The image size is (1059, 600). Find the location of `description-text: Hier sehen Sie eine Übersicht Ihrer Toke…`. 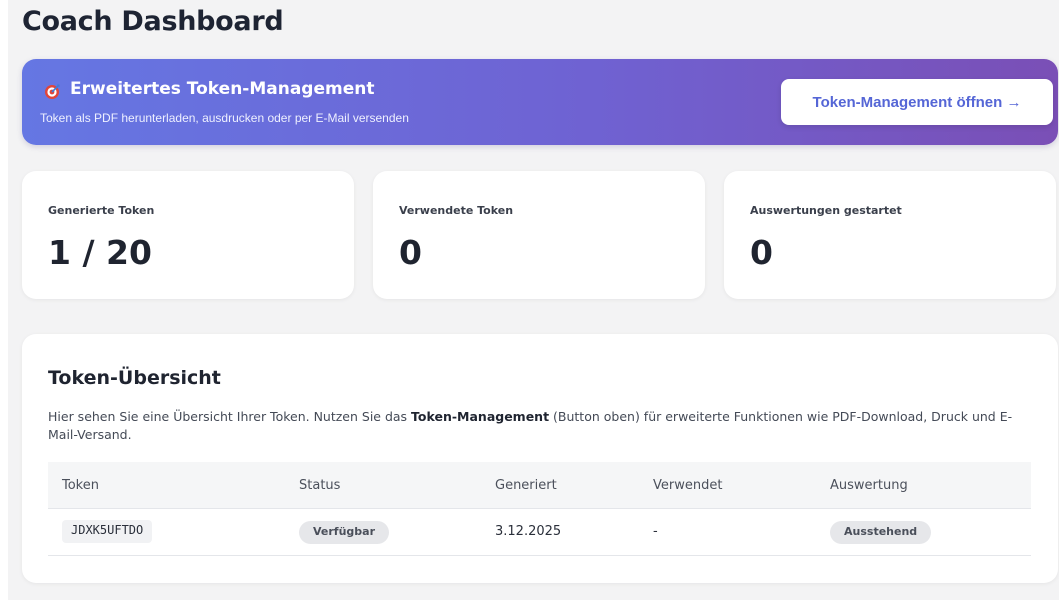

description-text: Hier sehen Sie eine Übersicht Ihrer Toke… is located at coordinates (230, 416).